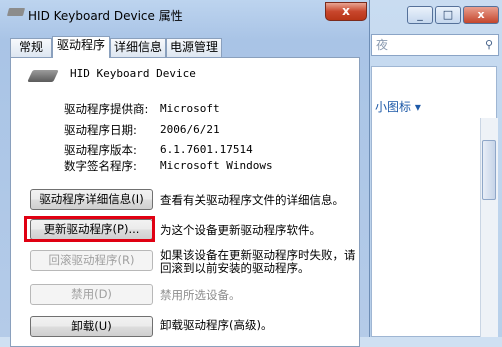  What do you see at coordinates (91, 260) in the screenshot?
I see `roll-back-driver-button: 回滚驱动程序(R)` at bounding box center [91, 260].